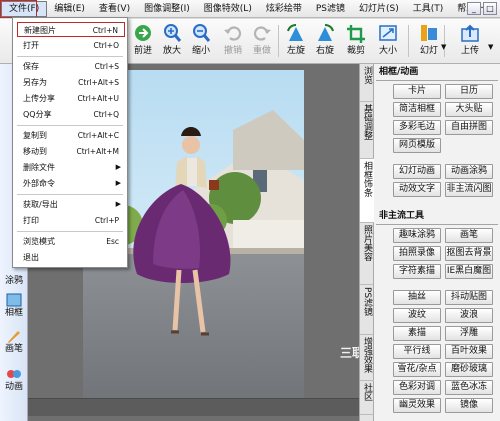 This screenshot has width=500, height=421. What do you see at coordinates (71, 66) in the screenshot?
I see `menu-save: 保存 Ctrl+S` at bounding box center [71, 66].